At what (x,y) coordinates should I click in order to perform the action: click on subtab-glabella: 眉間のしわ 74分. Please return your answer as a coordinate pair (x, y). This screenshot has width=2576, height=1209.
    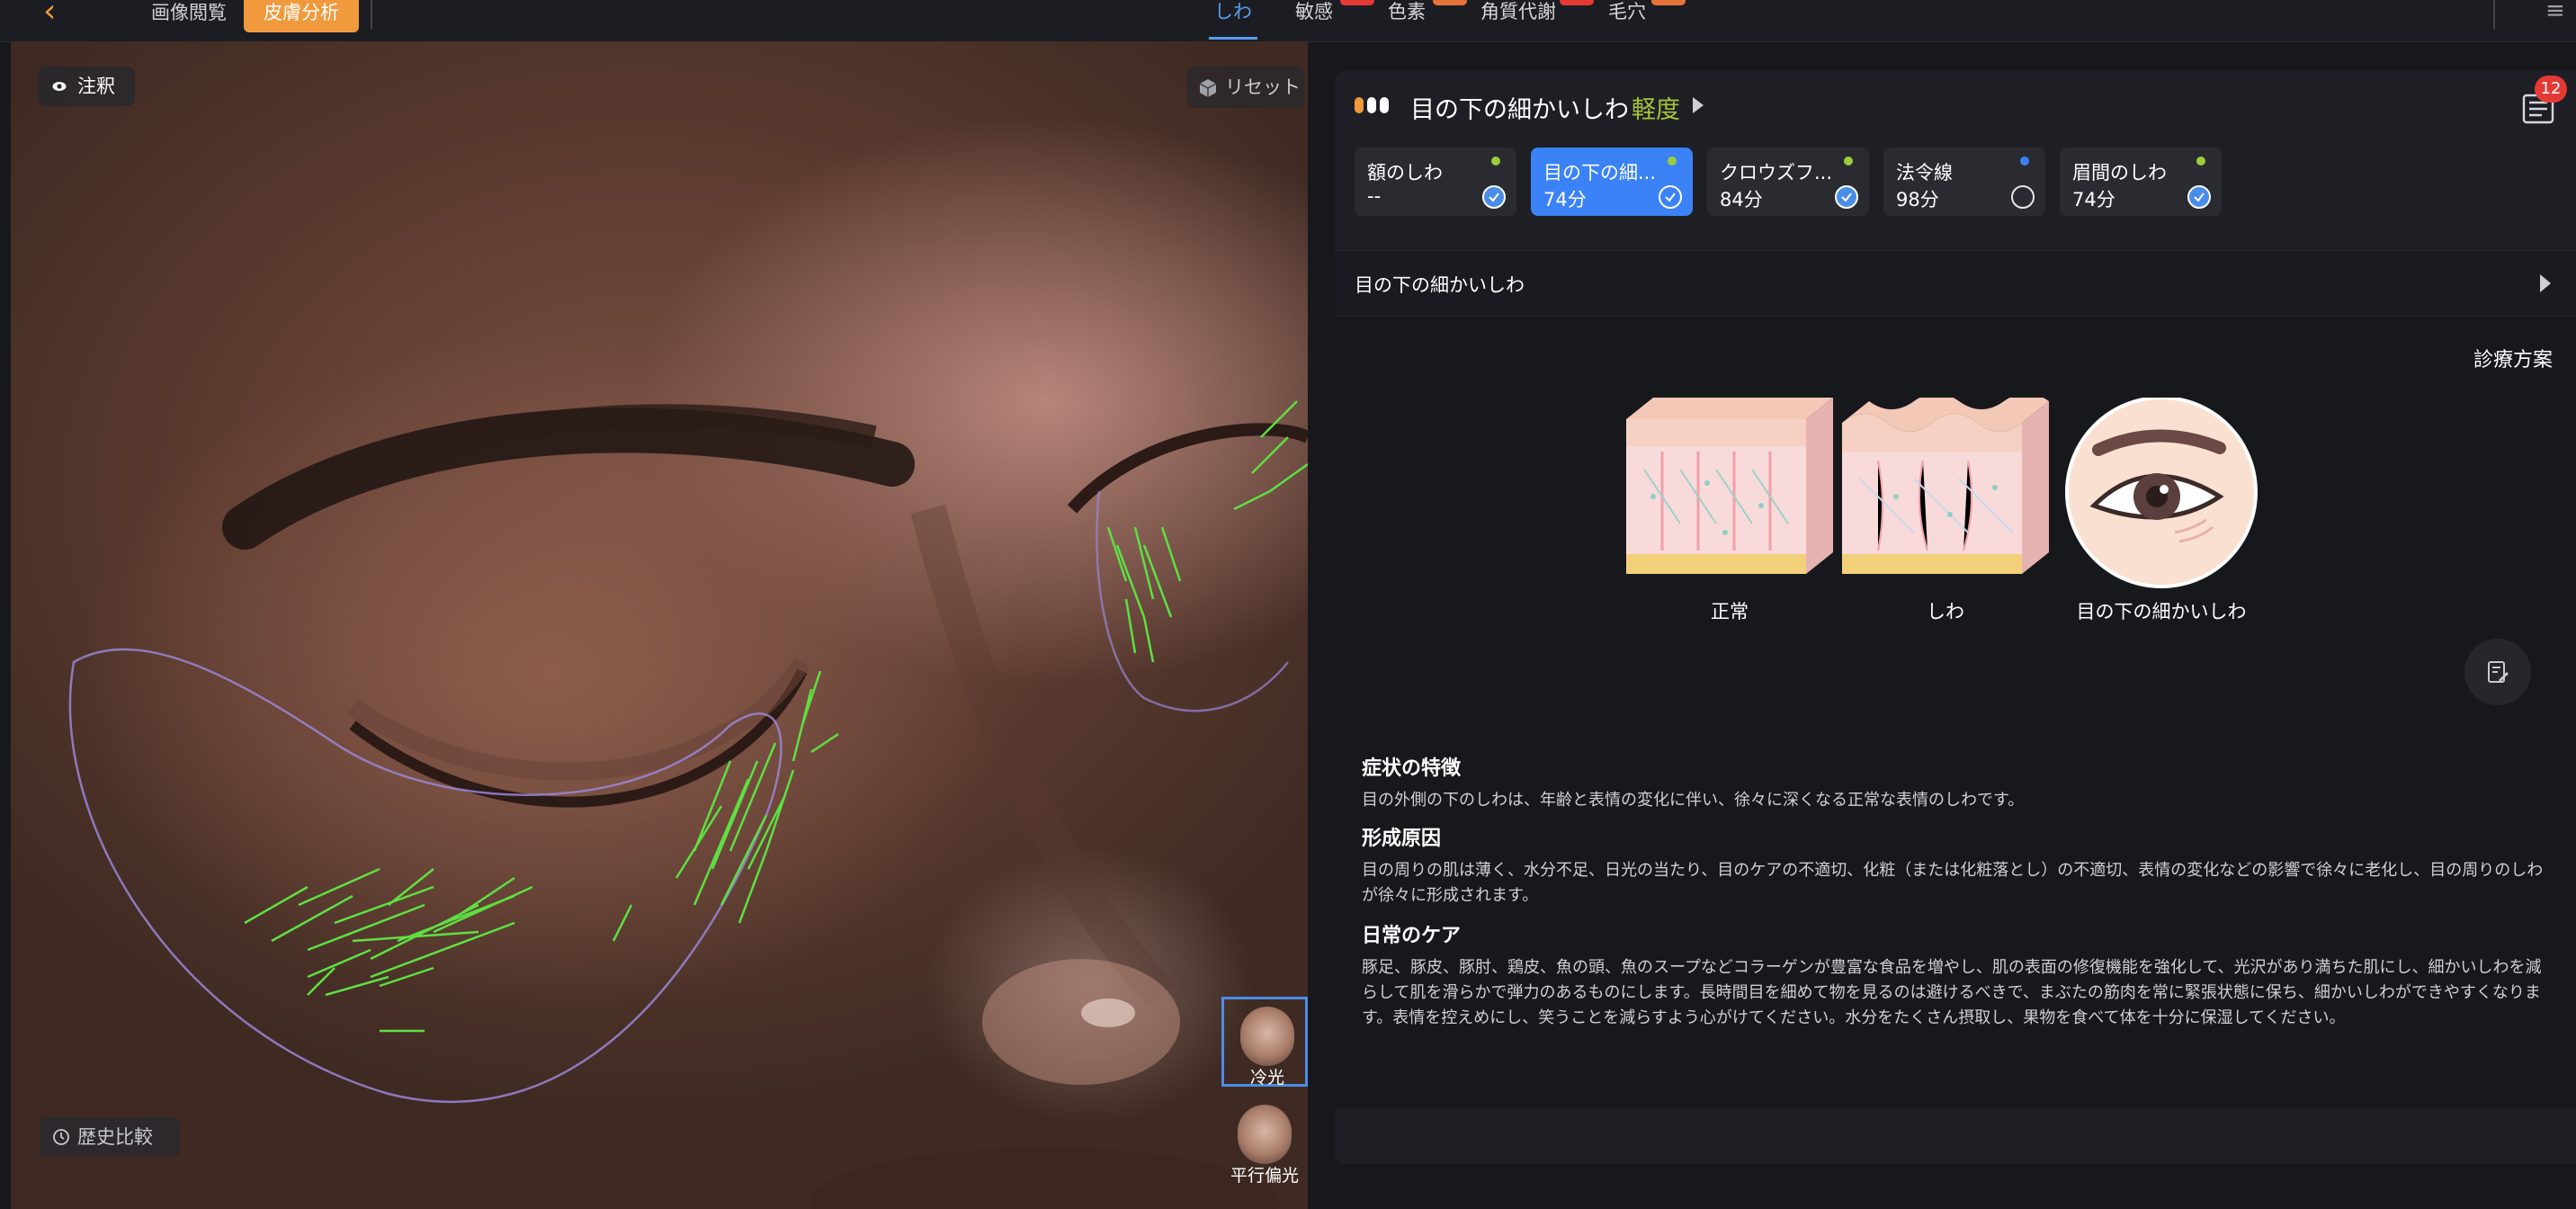
    Looking at the image, I should click on (2141, 182).